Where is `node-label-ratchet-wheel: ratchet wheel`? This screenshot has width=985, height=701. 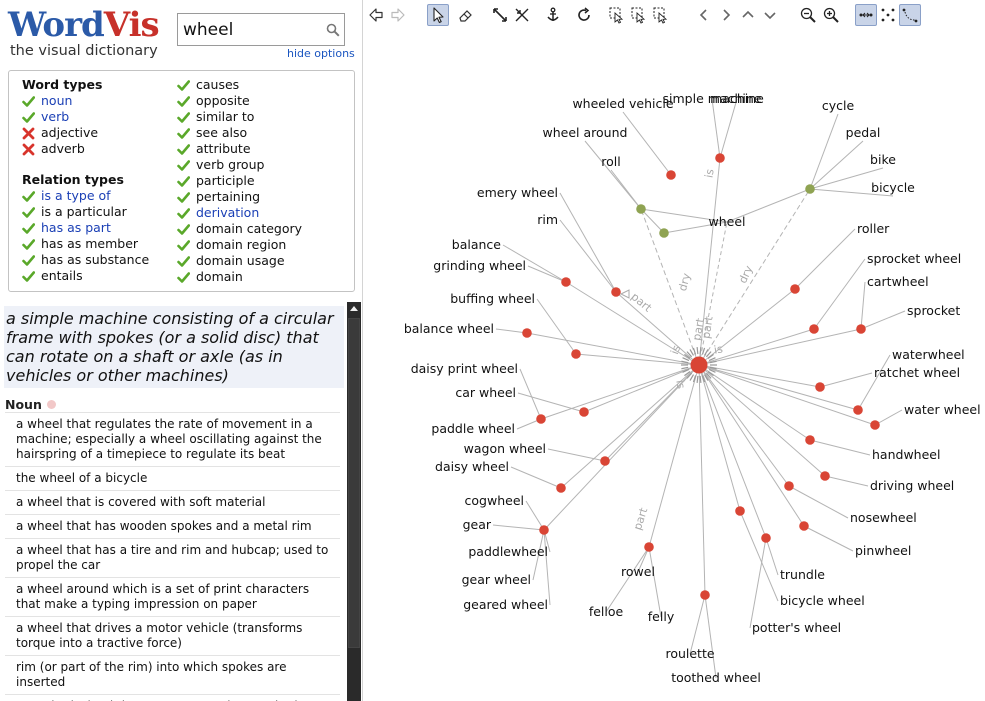 node-label-ratchet-wheel: ratchet wheel is located at coordinates (917, 372).